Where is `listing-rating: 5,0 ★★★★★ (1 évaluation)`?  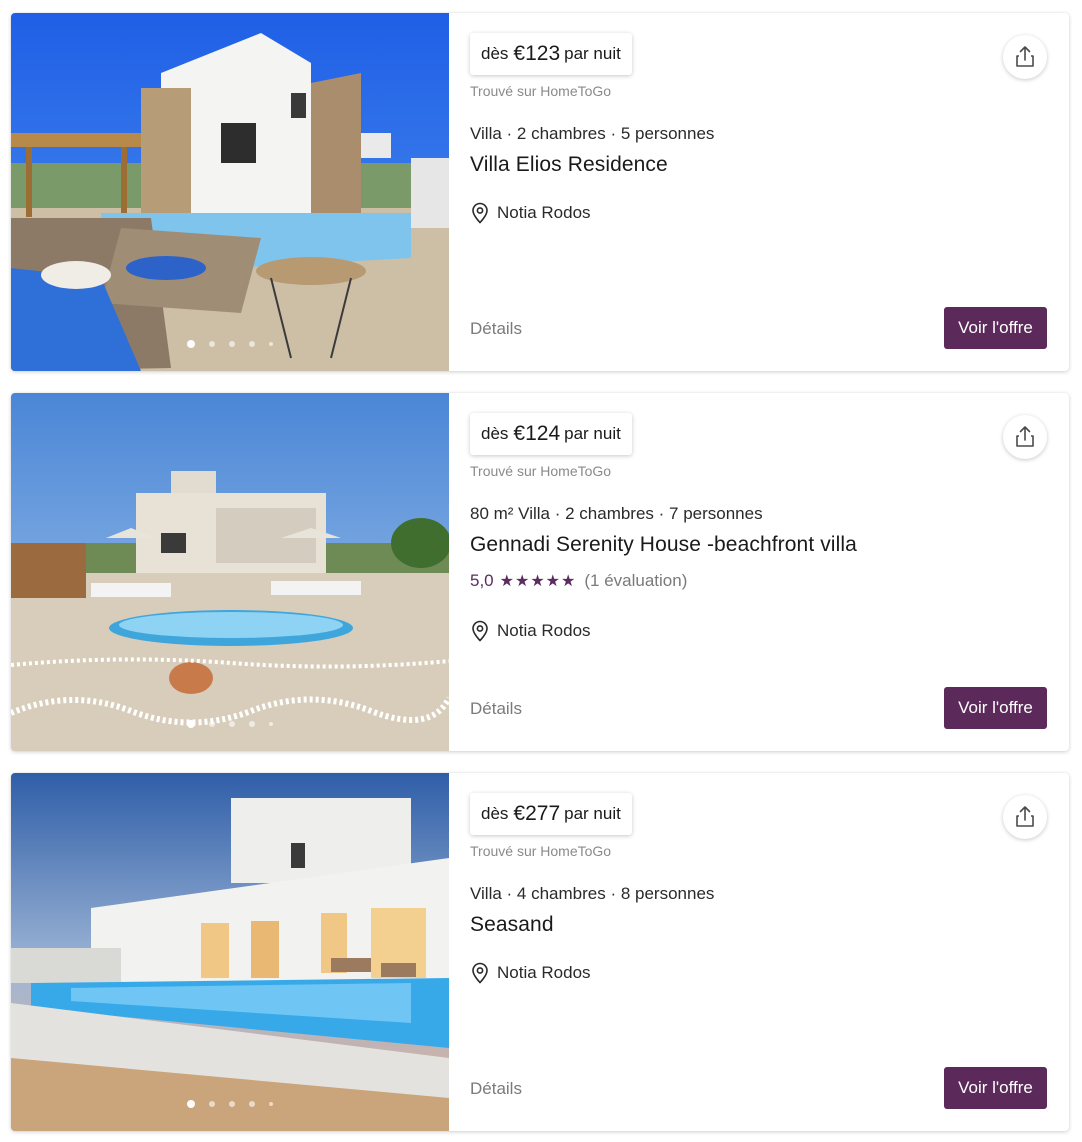
listing-rating: 5,0 ★★★★★ (1 évaluation) is located at coordinates (578, 581).